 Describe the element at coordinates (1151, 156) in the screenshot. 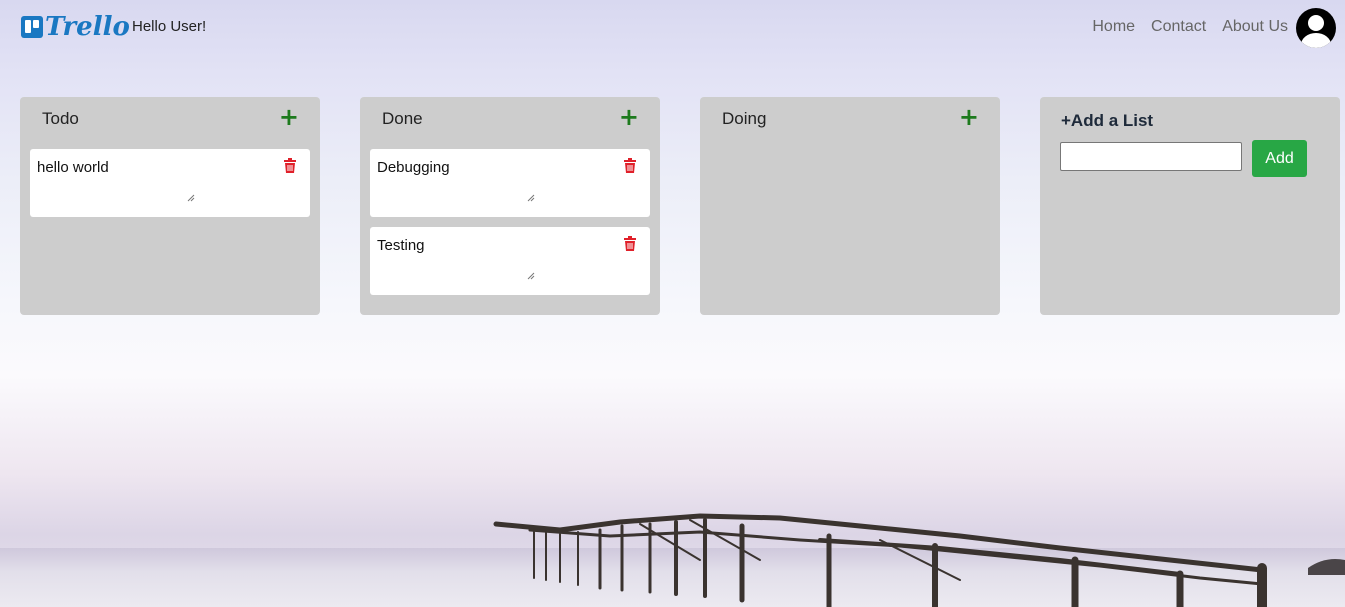

I see `new-list-name-input` at that location.